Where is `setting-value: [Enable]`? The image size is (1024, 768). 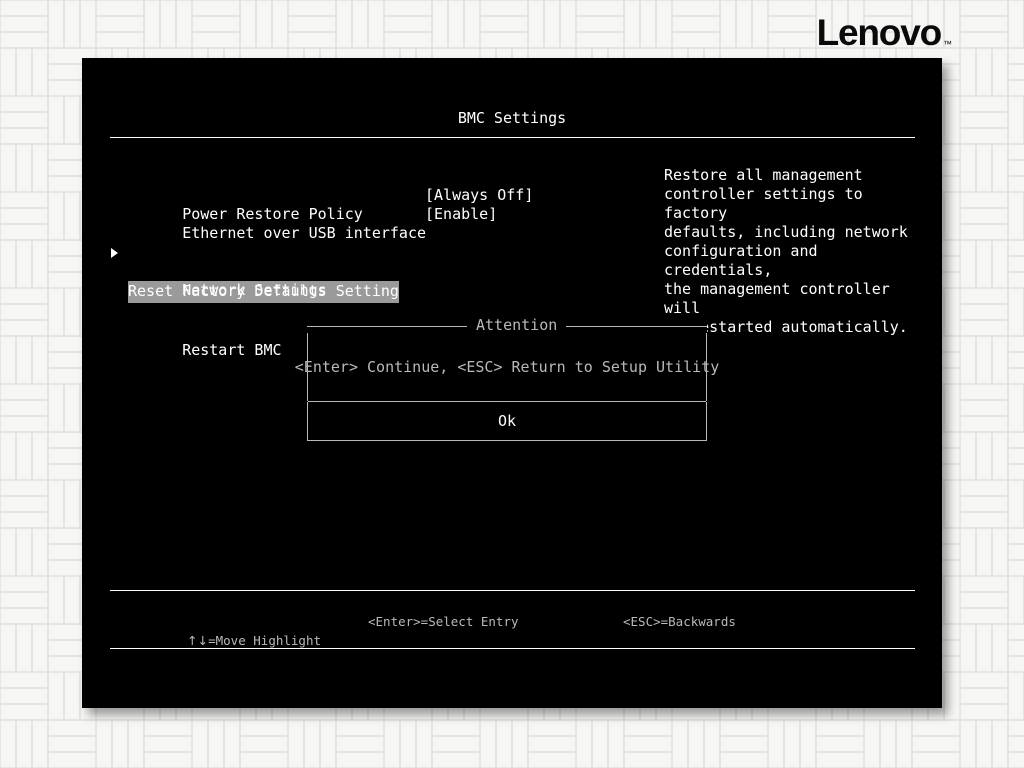 setting-value: [Enable] is located at coordinates (461, 214).